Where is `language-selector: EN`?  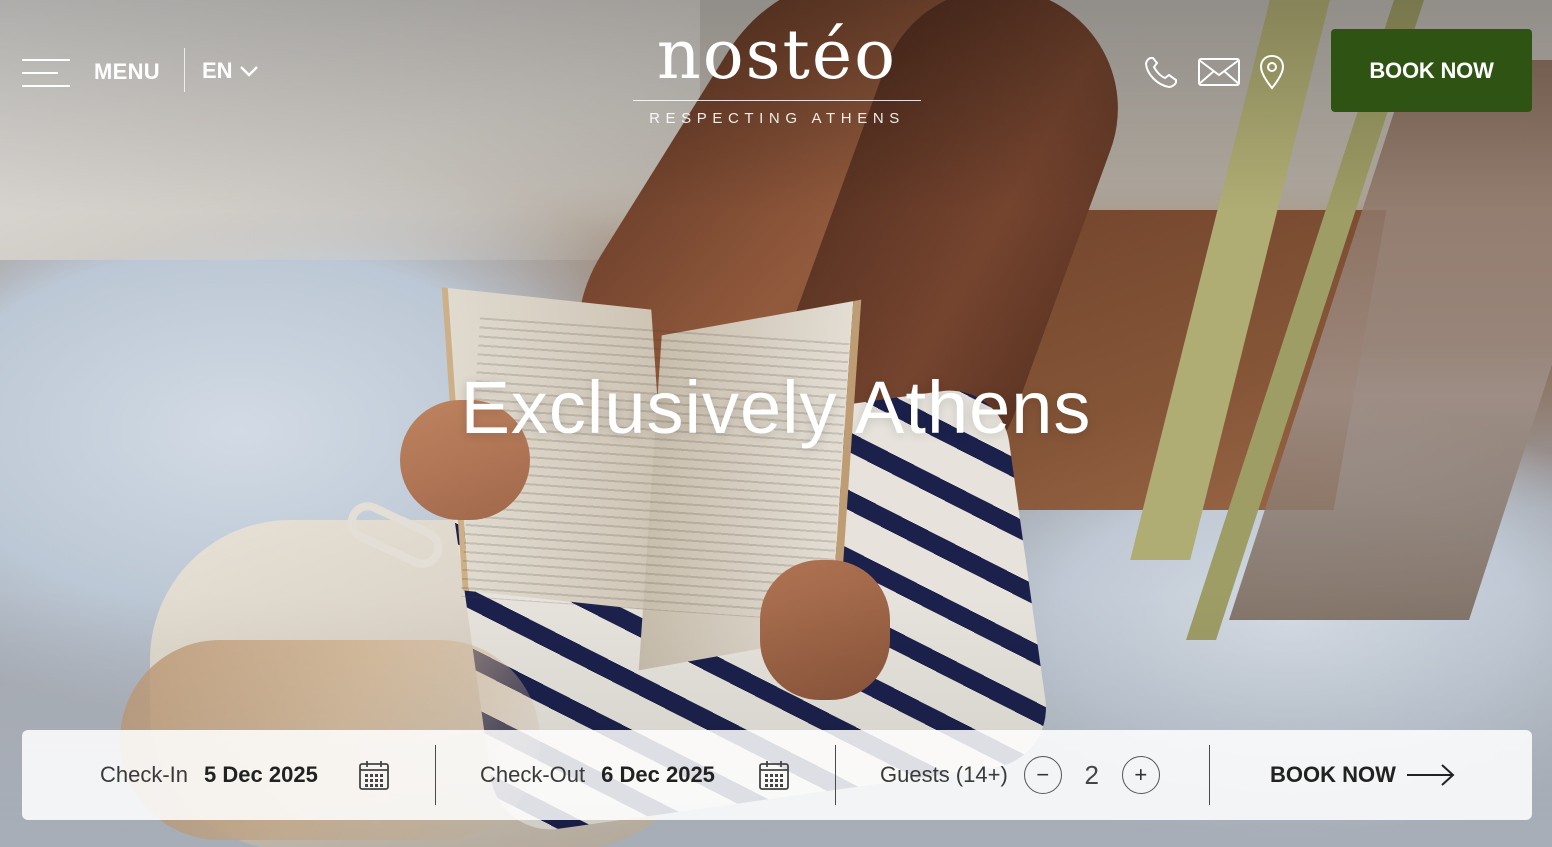
language-selector: EN is located at coordinates (230, 71).